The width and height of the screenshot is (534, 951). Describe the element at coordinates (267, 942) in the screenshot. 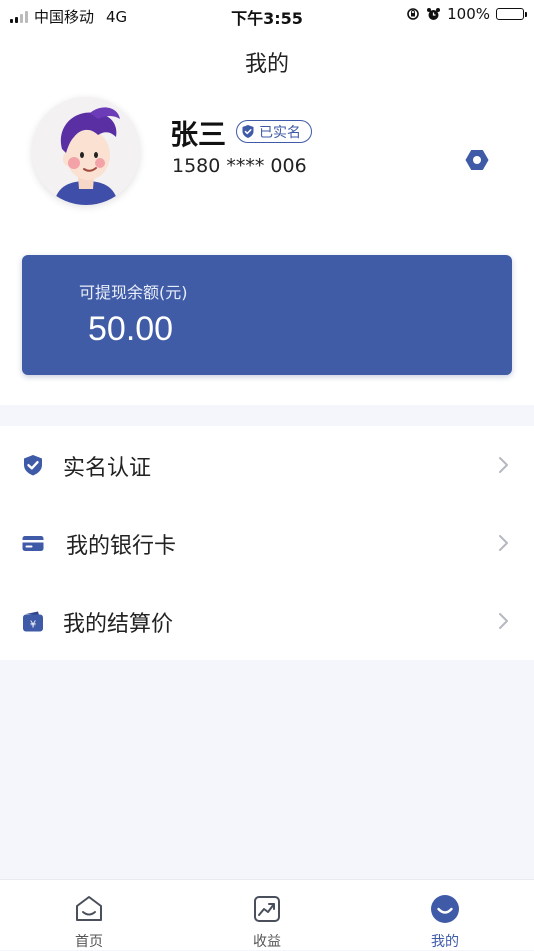

I see `tab-label: 收益` at that location.